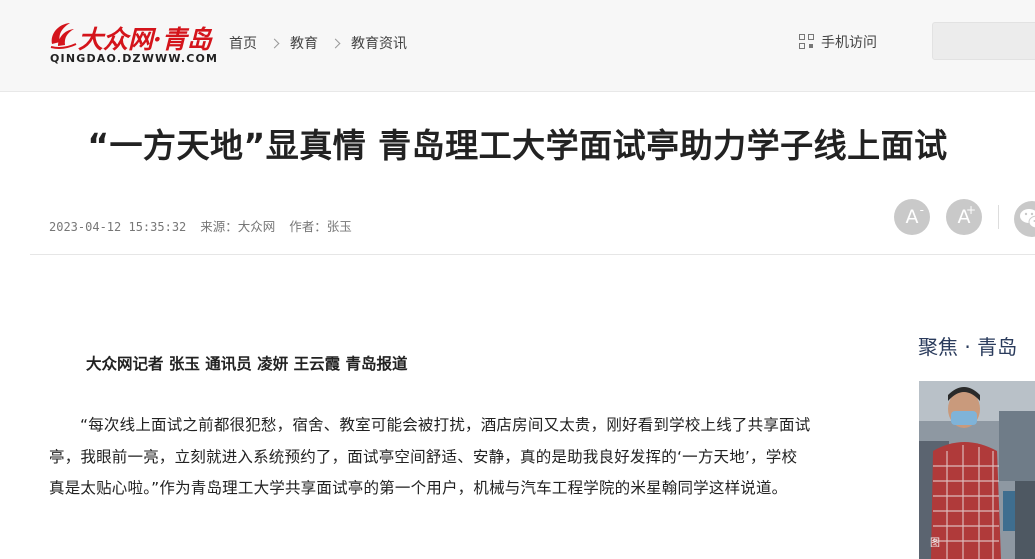  I want to click on mobile-access-link: 手机访问, so click(838, 42).